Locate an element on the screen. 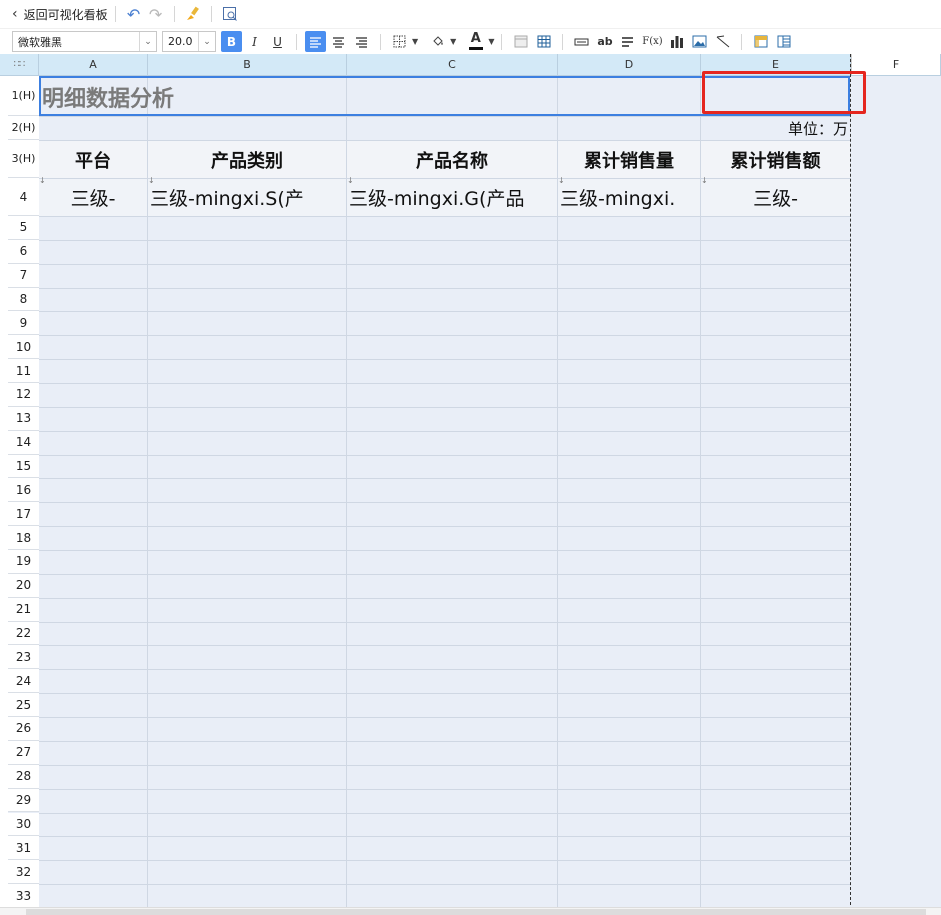  undo-icon: ↶ is located at coordinates (134, 14).